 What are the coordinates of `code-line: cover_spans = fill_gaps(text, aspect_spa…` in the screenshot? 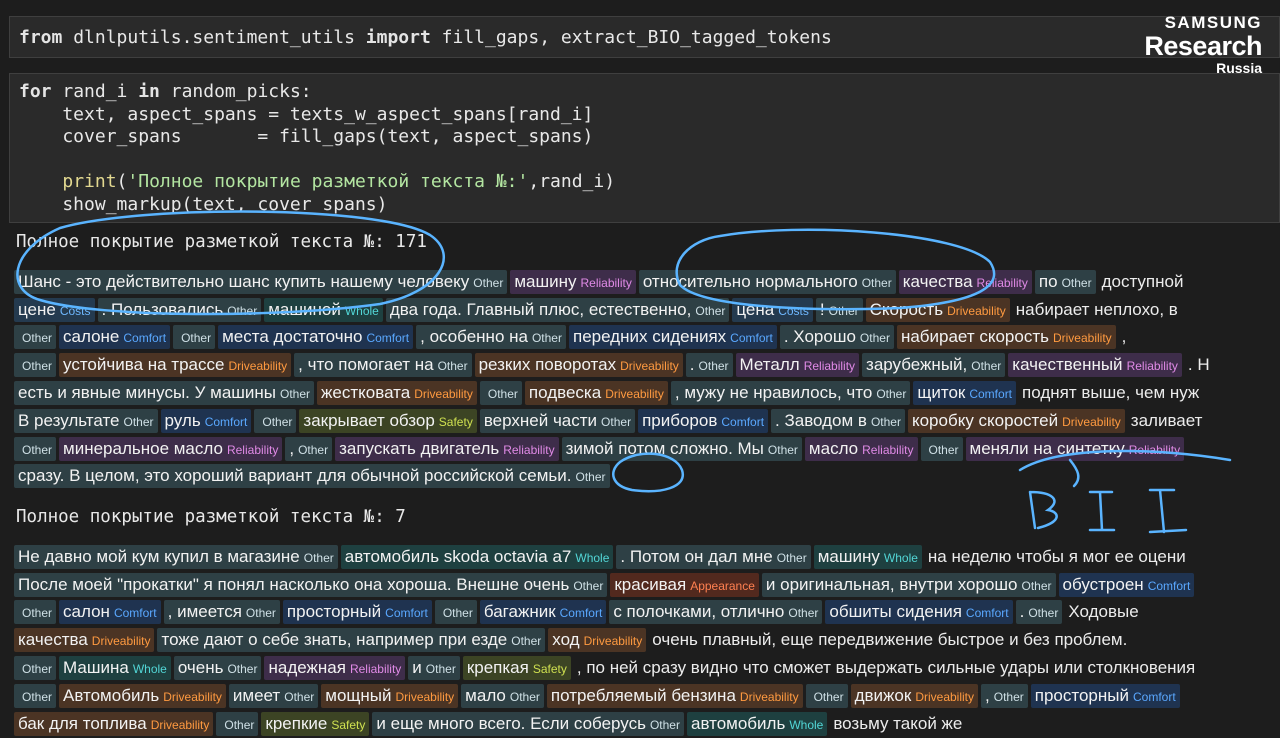 It's located at (649, 137).